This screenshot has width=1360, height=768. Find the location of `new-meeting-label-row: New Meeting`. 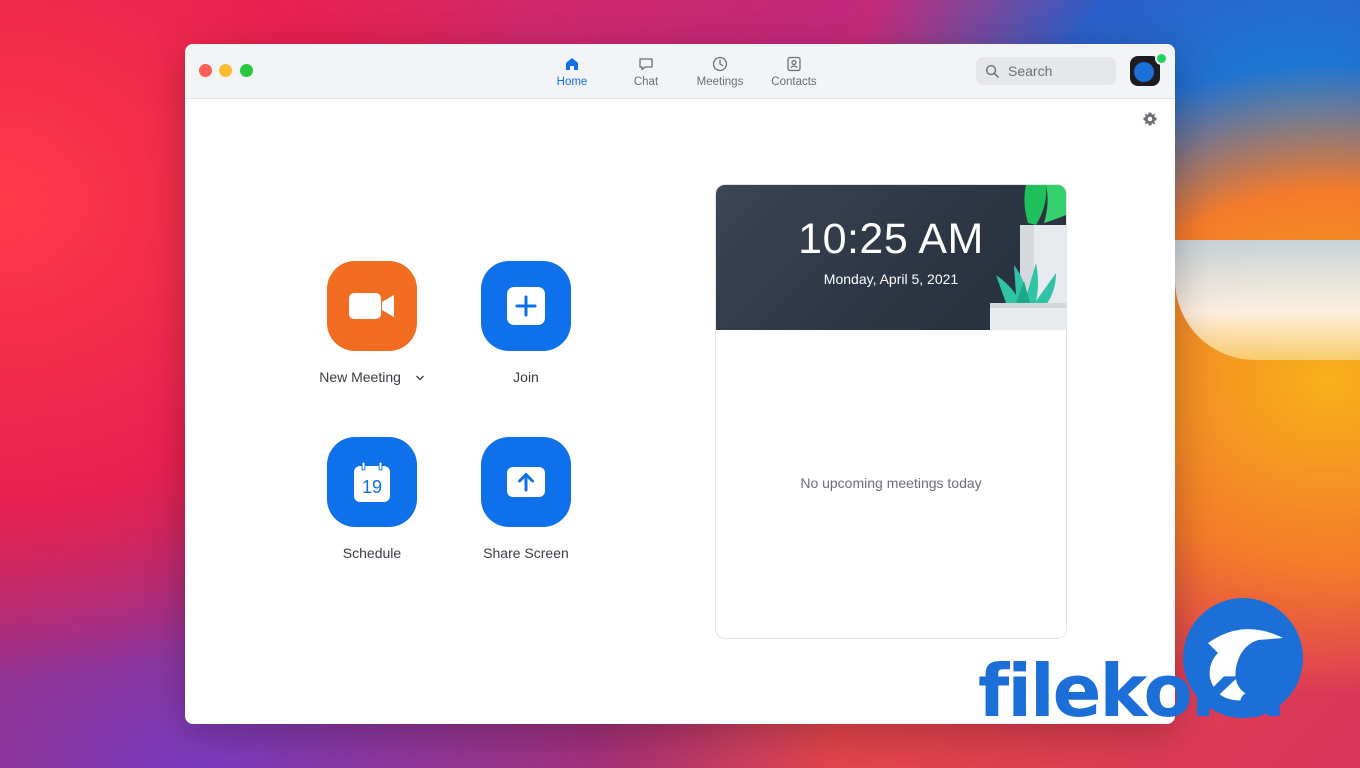

new-meeting-label-row: New Meeting is located at coordinates (372, 377).